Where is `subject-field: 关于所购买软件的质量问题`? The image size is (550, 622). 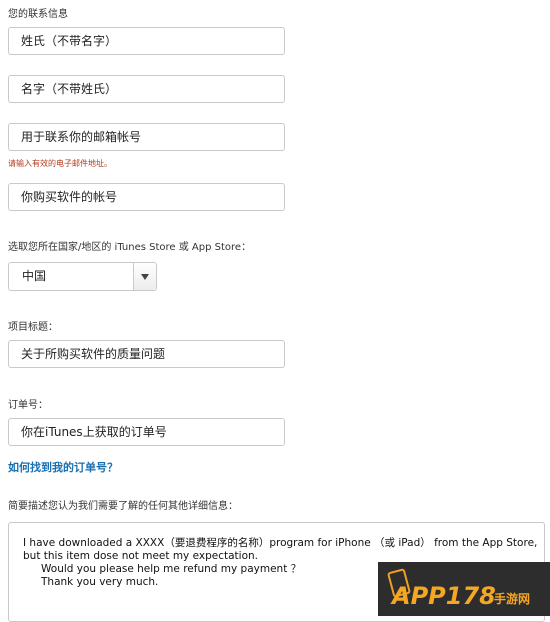 subject-field: 关于所购买软件的质量问题 is located at coordinates (146, 354).